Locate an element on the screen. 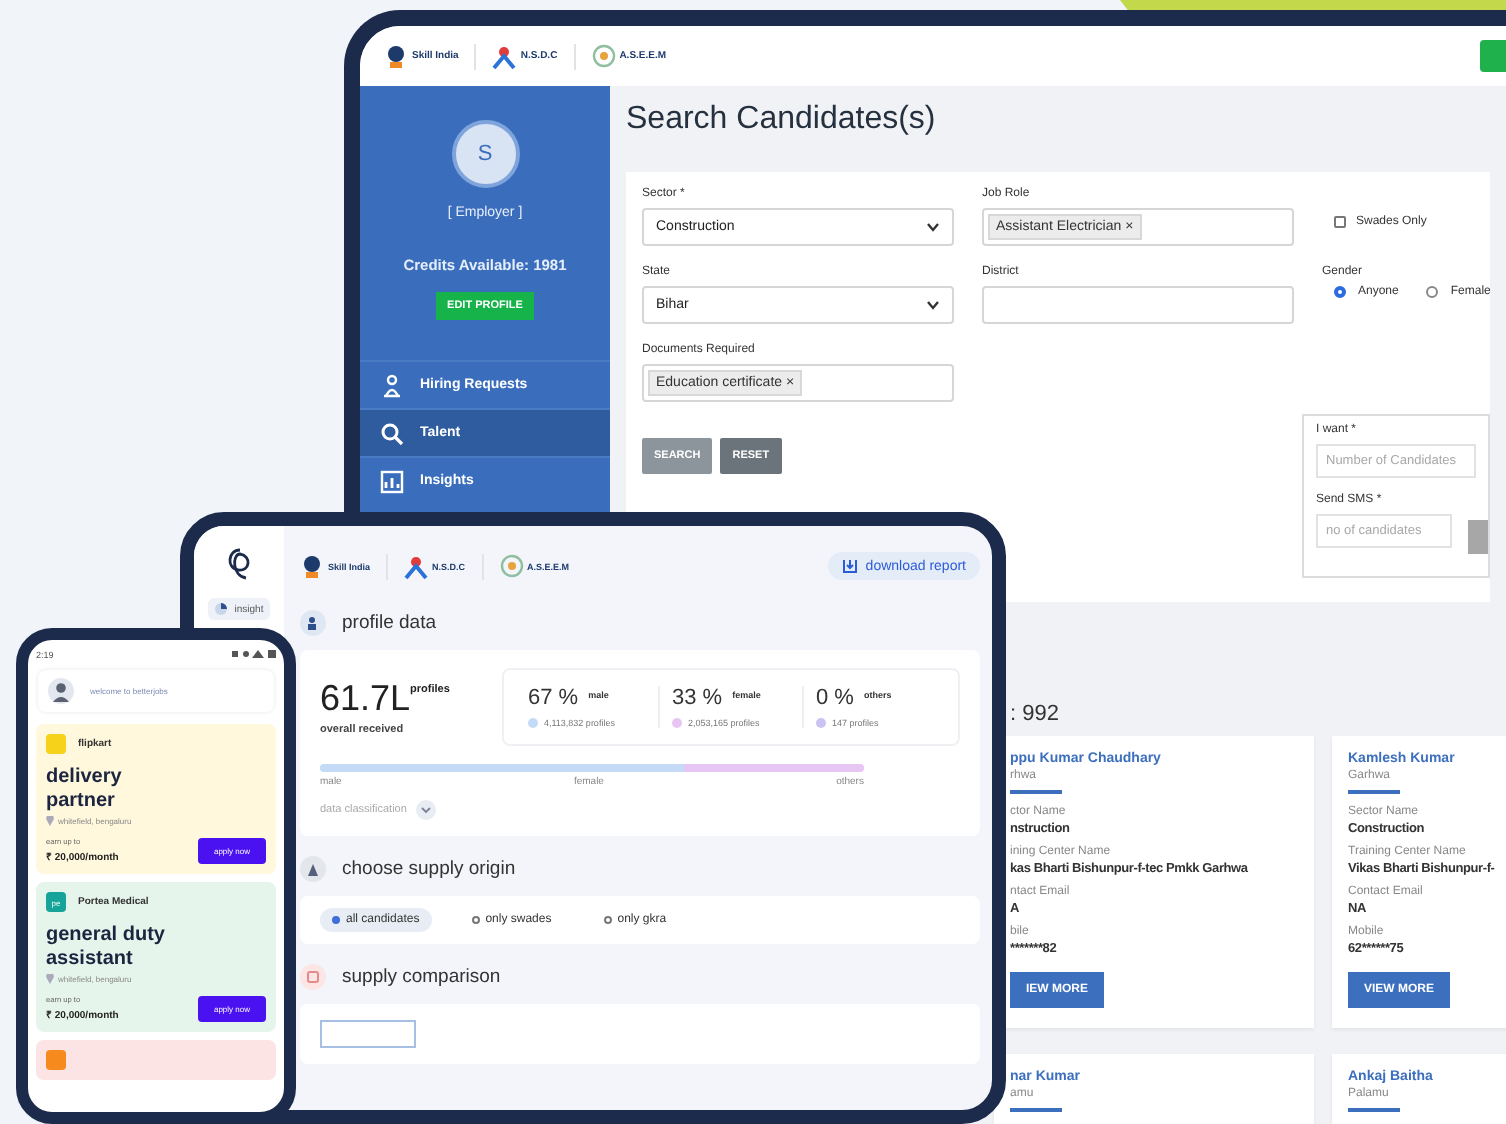 The width and height of the screenshot is (1506, 1124). avatar: S is located at coordinates (485, 154).